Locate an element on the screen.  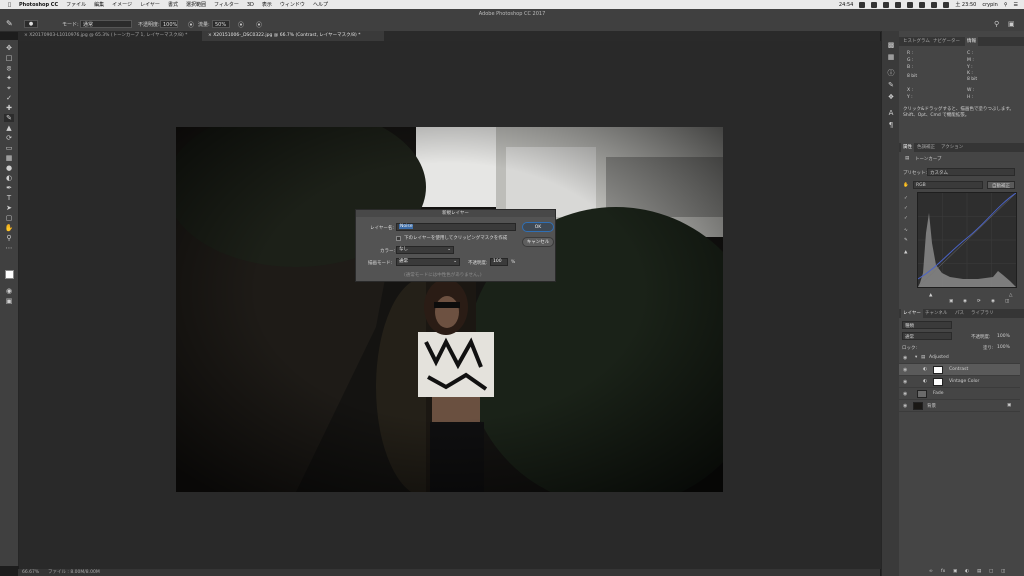
curves-graph is located at coordinates (967, 240).